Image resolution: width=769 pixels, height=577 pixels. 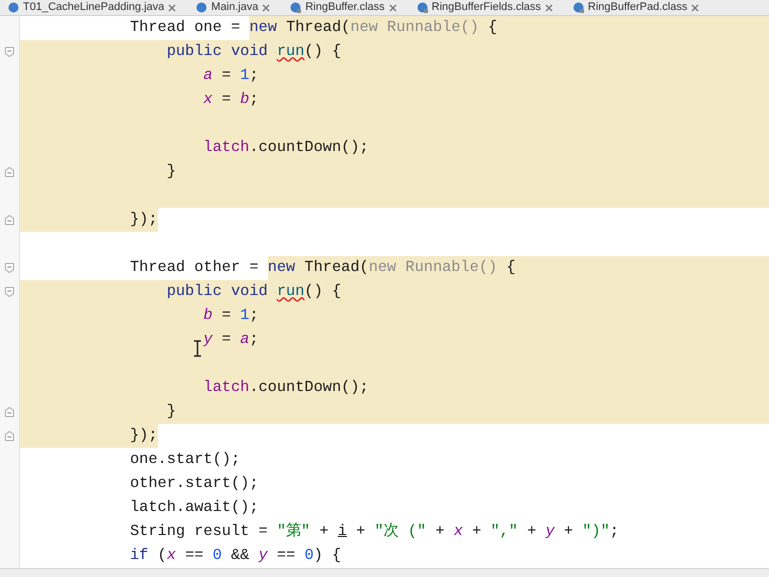 I want to click on code-token: Thread one =, so click(x=186, y=27).